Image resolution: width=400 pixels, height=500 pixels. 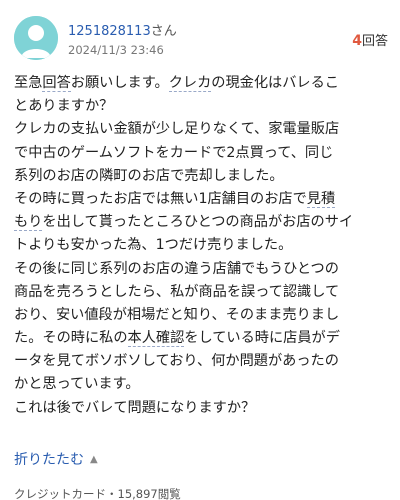 What do you see at coordinates (135, 407) in the screenshot?
I see `question-text: これは後でバレて問題になりますか？` at bounding box center [135, 407].